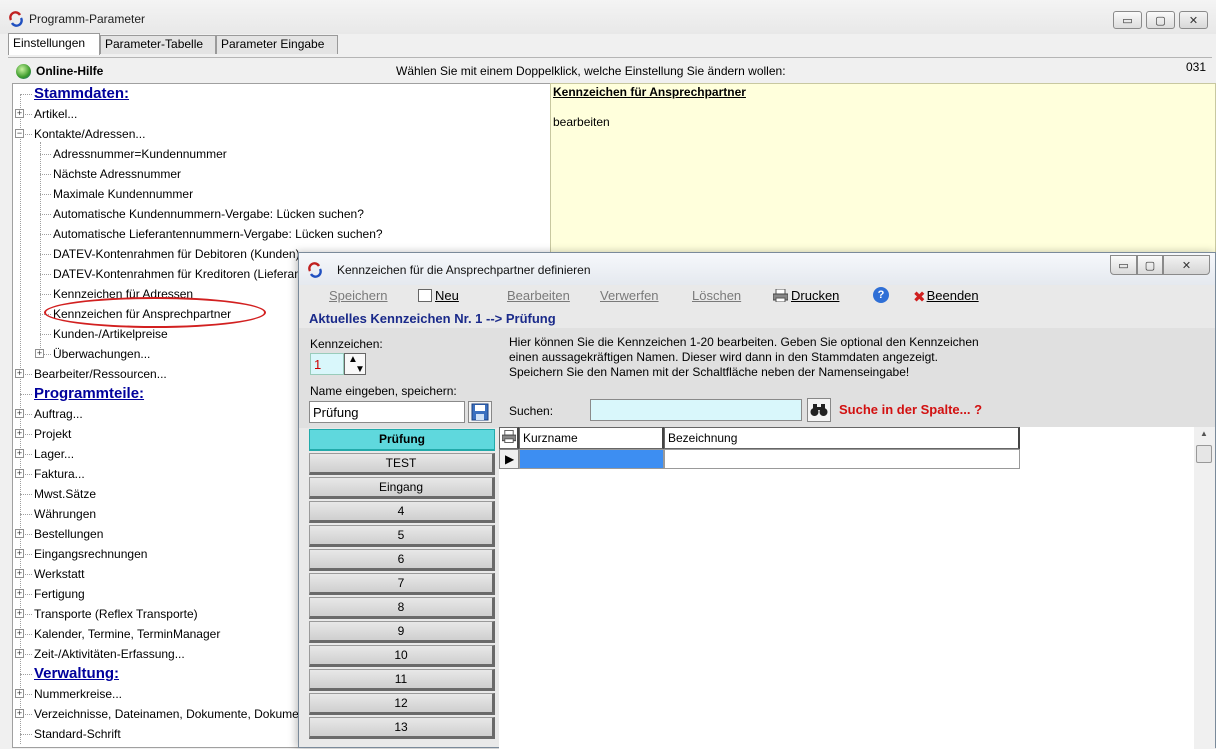 Image resolution: width=1216 pixels, height=749 pixels. I want to click on tree-item: Eingangsrechnungen, so click(90, 554).